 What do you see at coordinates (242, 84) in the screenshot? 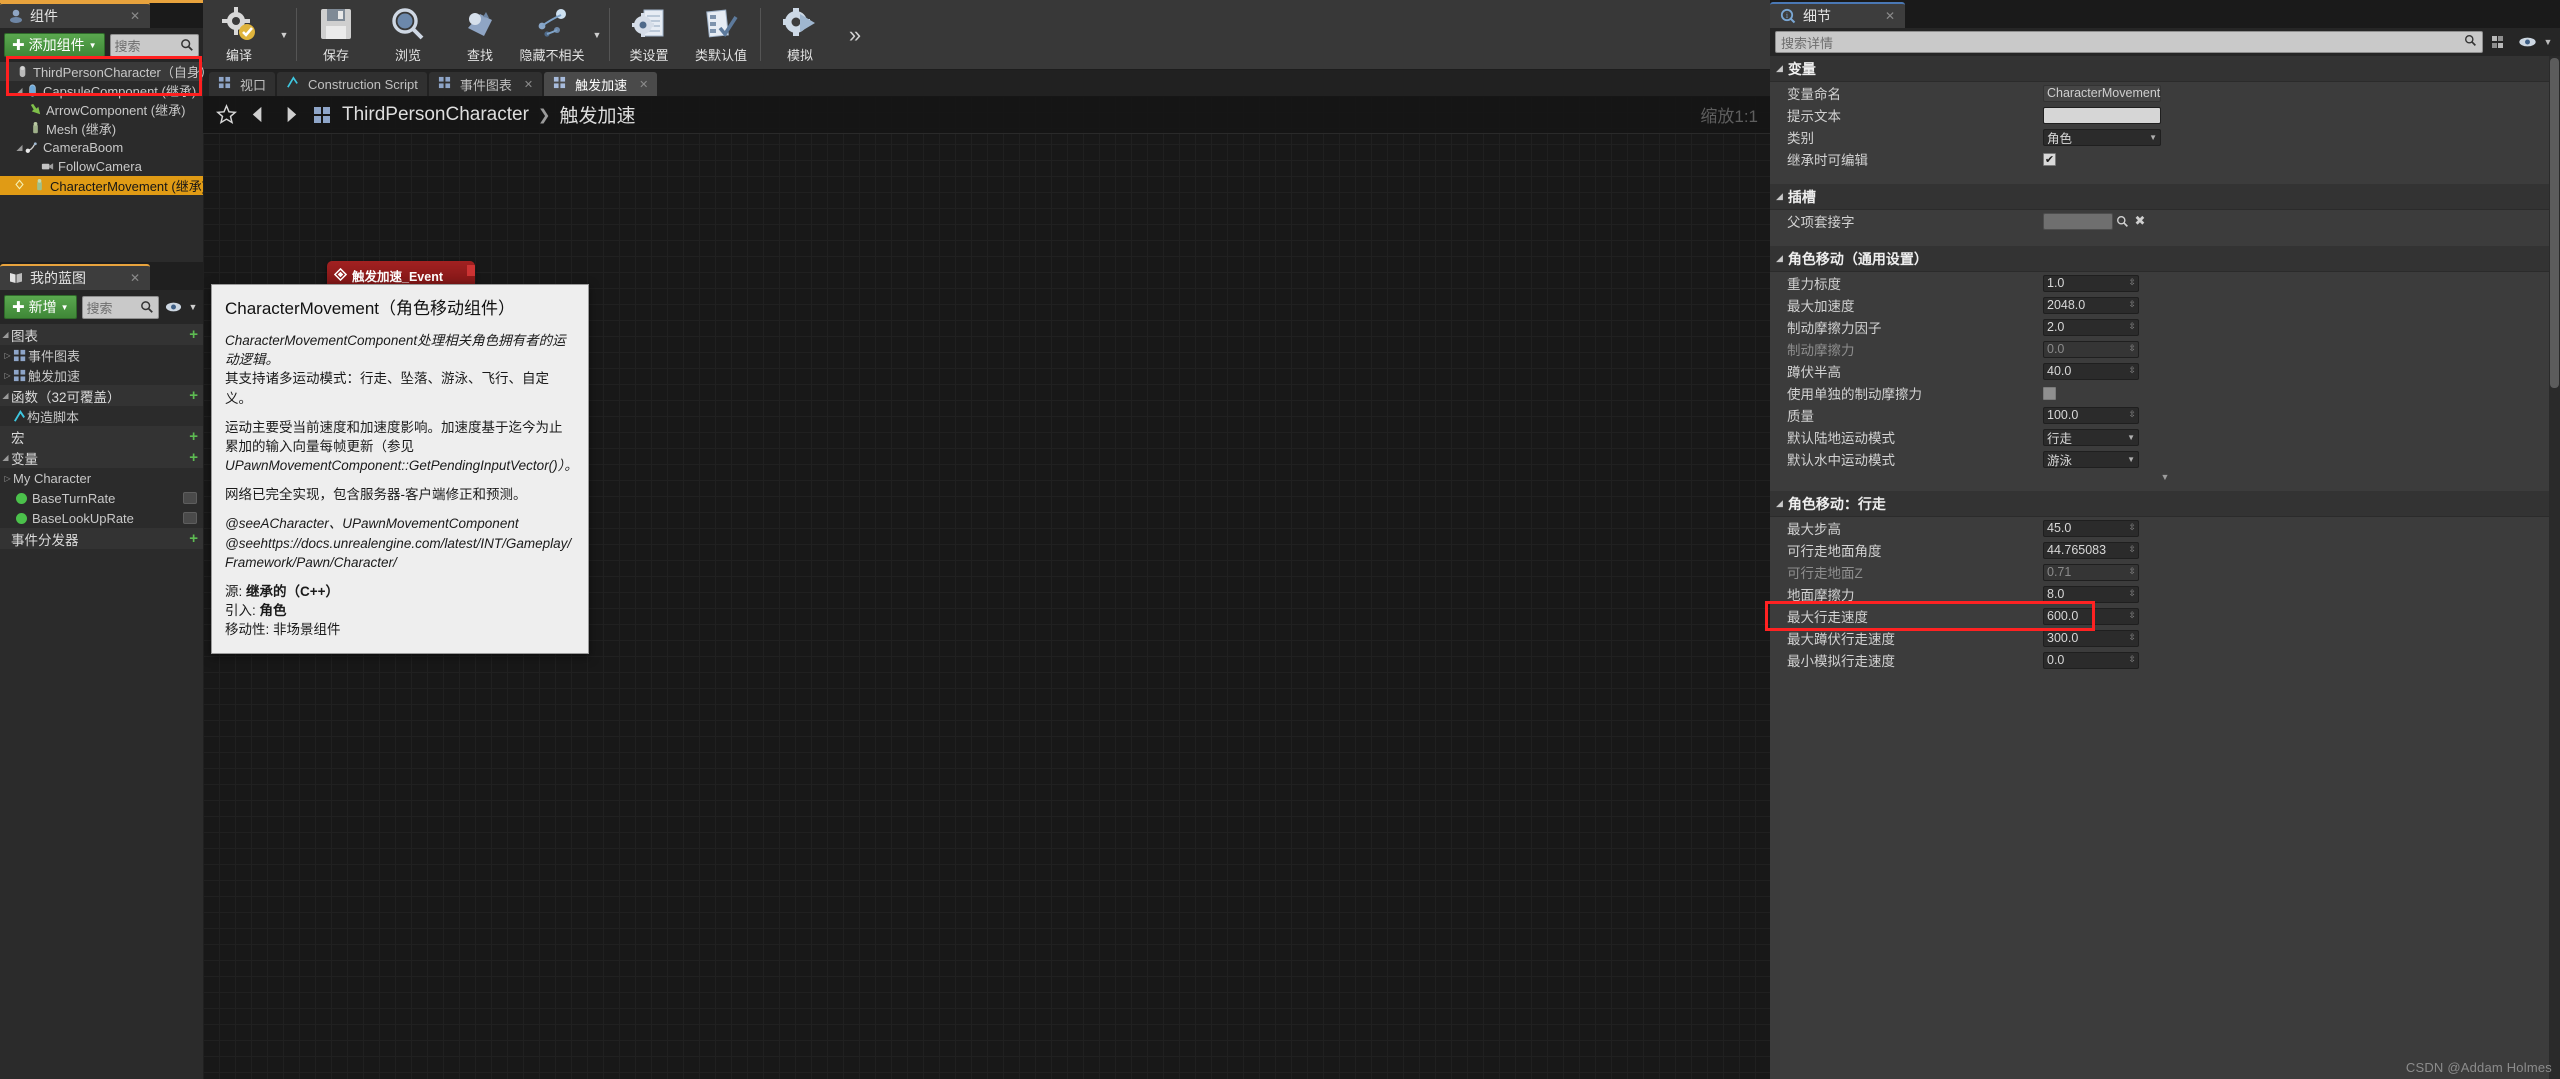
I see `tab-viewport: 视口` at bounding box center [242, 84].